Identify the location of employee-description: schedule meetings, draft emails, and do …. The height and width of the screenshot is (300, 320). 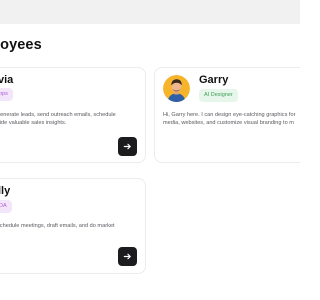
(57, 226).